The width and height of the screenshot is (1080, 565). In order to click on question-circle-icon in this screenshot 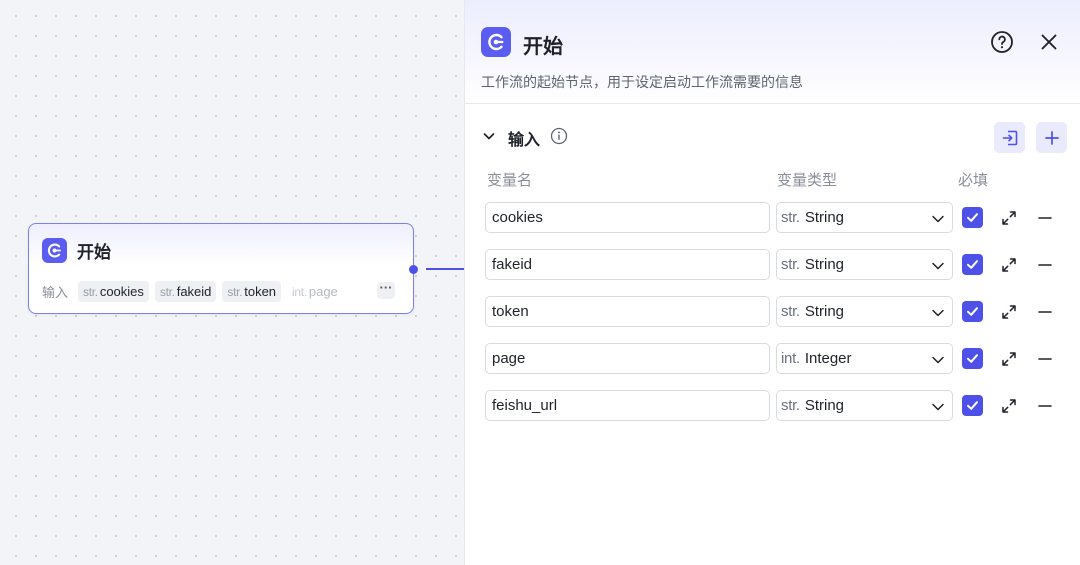, I will do `click(1002, 42)`.